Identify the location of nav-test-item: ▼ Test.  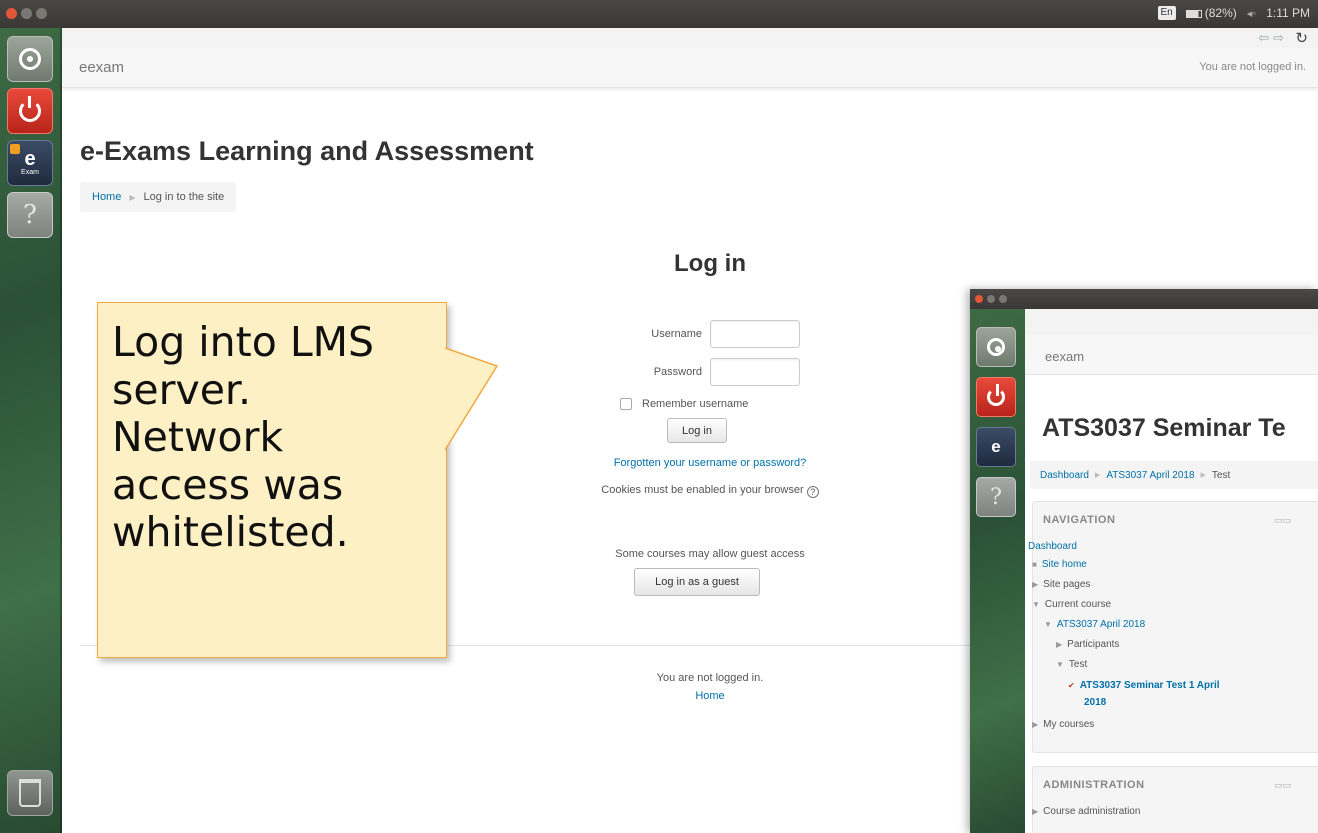
(1071, 664).